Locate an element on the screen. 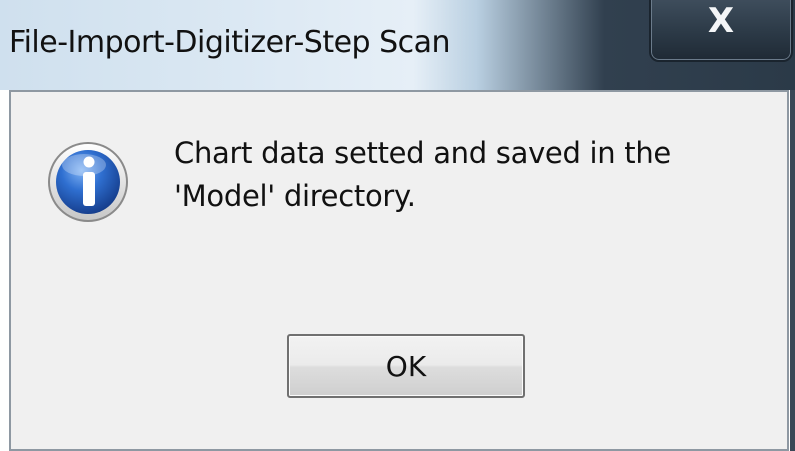 Image resolution: width=795 pixels, height=451 pixels. ok-button-label: OK is located at coordinates (406, 366).